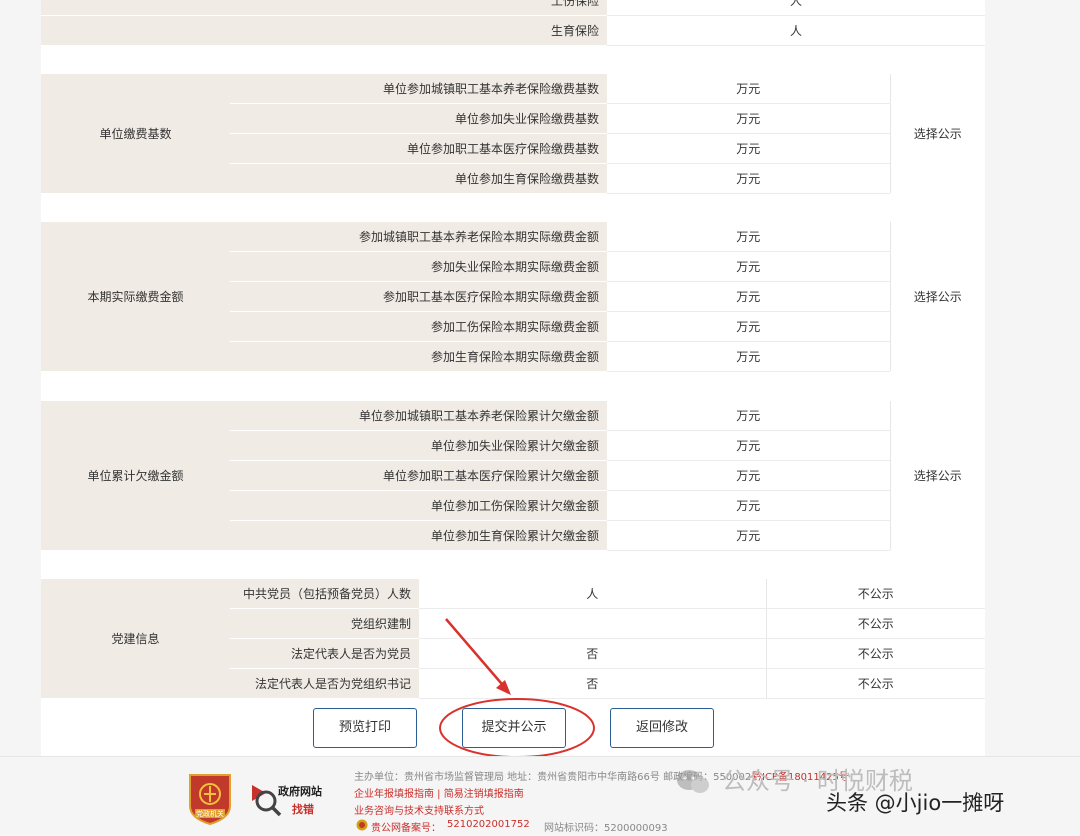 The height and width of the screenshot is (836, 1080). I want to click on party-value, so click(592, 623).